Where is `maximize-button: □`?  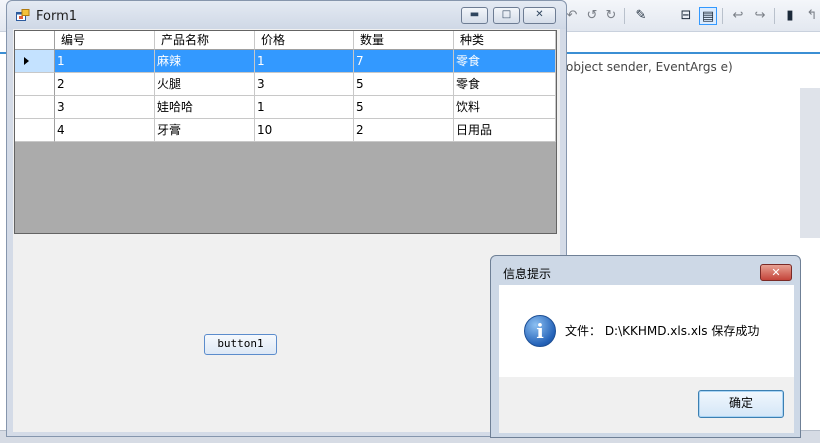 maximize-button: □ is located at coordinates (506, 15).